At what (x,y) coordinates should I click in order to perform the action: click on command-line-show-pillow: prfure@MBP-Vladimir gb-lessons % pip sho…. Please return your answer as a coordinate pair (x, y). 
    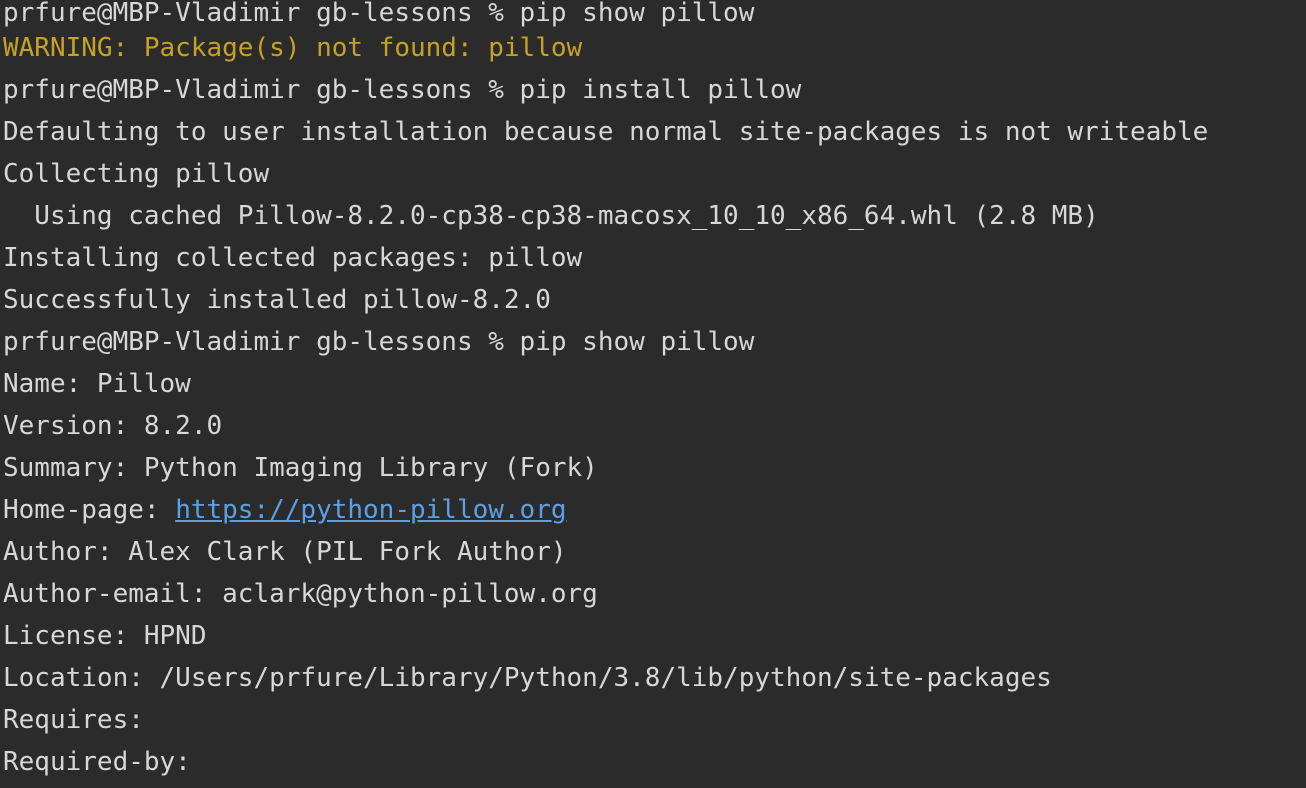
    Looking at the image, I should click on (379, 14).